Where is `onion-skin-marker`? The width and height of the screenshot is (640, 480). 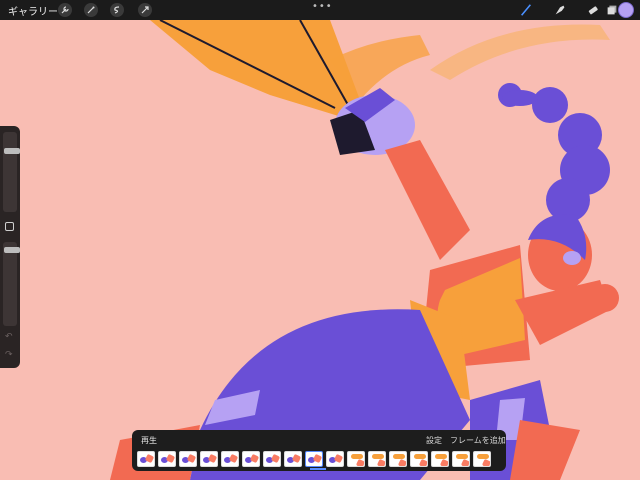 onion-skin-marker is located at coordinates (318, 469).